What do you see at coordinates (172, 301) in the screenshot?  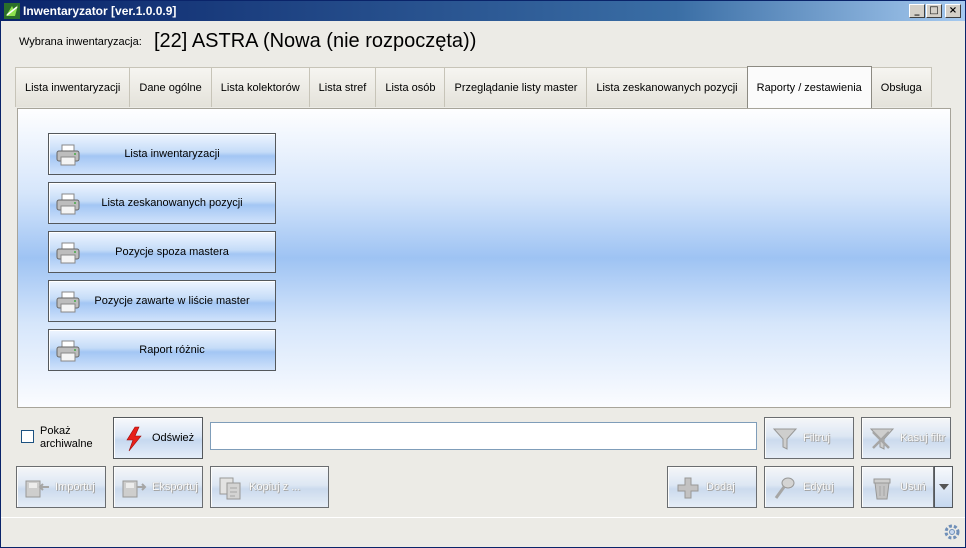 I see `report-button-label: Pozycje zawarte w liście master` at bounding box center [172, 301].